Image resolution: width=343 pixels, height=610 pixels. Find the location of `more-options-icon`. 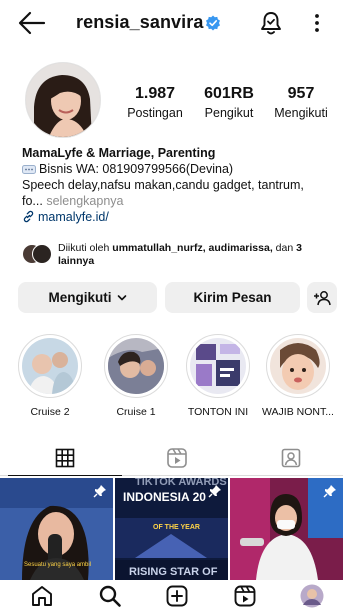

more-options-icon is located at coordinates (317, 23).